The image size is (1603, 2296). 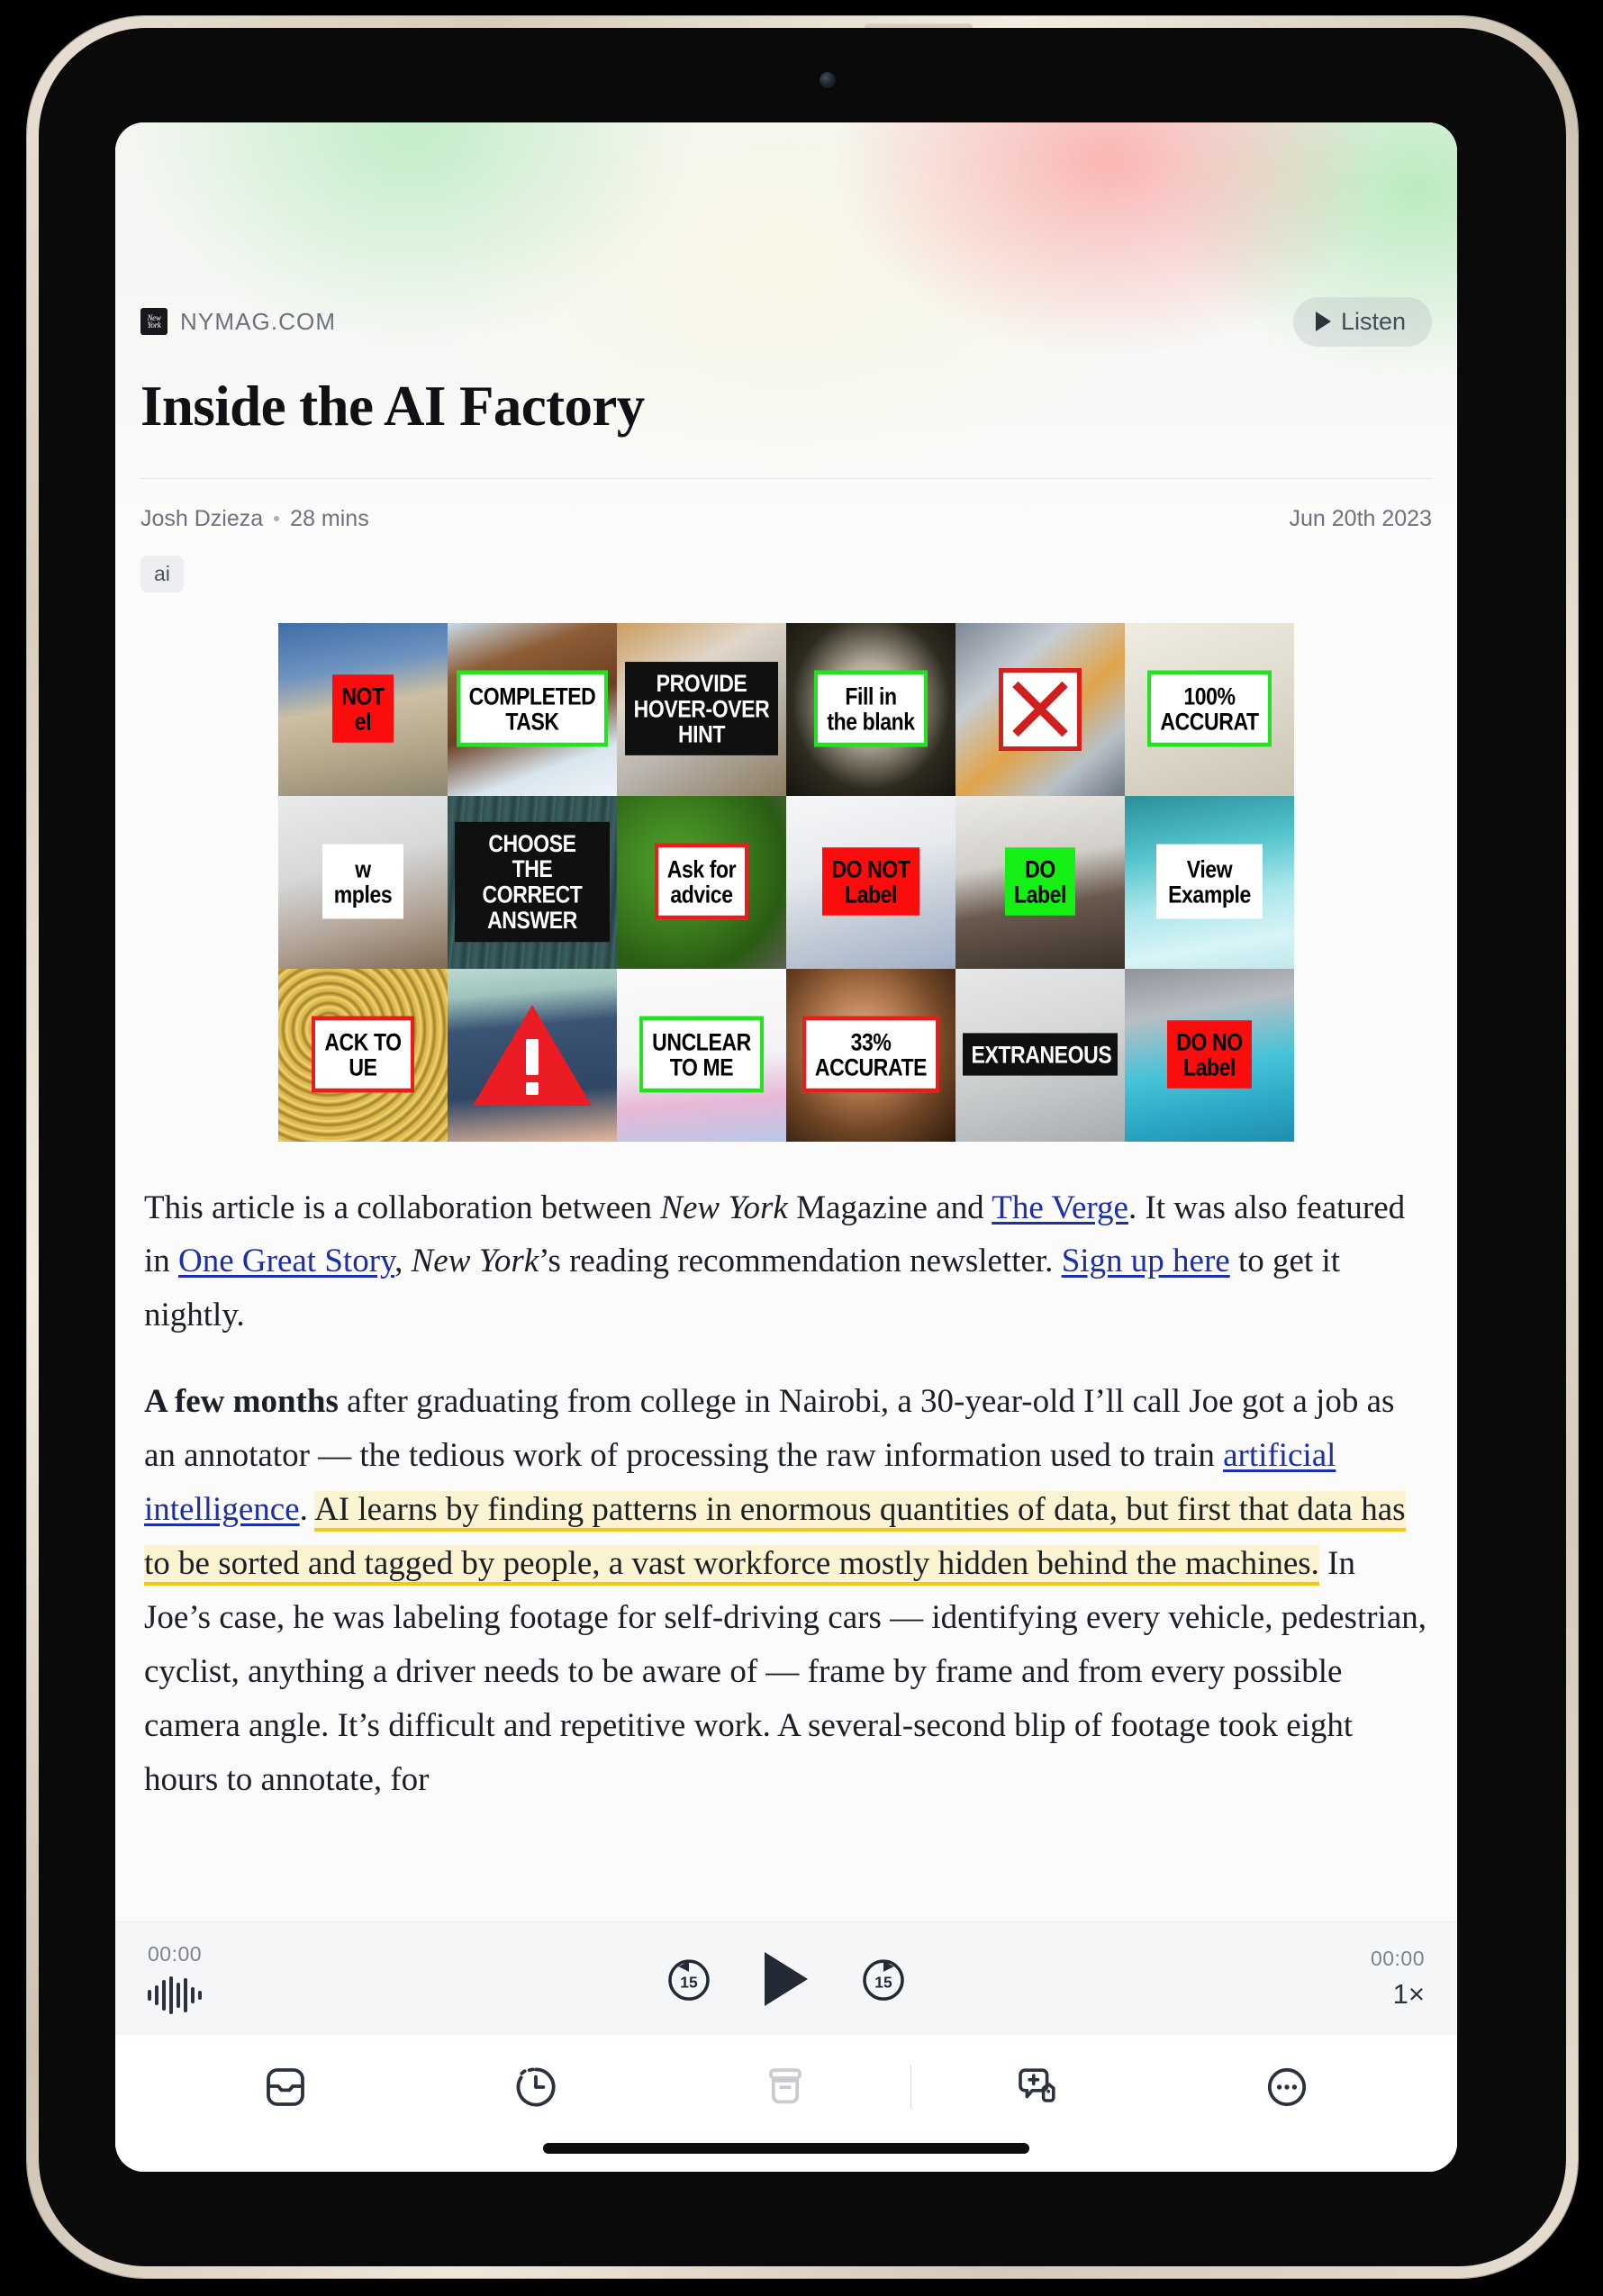 I want to click on collage-label-chip: Ask for advice, so click(x=701, y=882).